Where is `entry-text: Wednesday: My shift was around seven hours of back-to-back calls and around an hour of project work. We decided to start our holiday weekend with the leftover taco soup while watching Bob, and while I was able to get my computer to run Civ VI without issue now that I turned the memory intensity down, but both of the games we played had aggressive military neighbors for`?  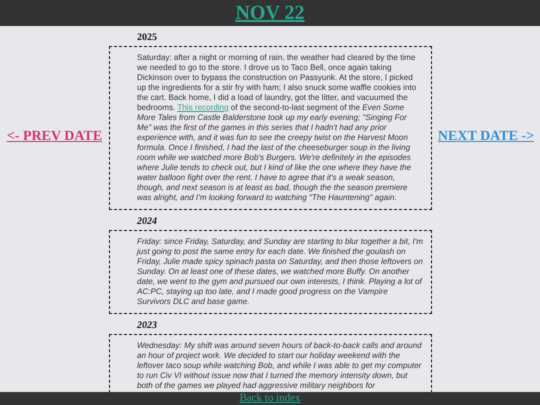 entry-text: Wednesday: My shift was around seven hours of back-to-back calls and around an hour of project work. We decided to start our holiday weekend with the leftover taco soup while watching Bob, and while I was able to get my computer to run Civ VI without issue now that I turned the memory intensity down, but both of the games we played had aggressive military neighbors for is located at coordinates (280, 366).